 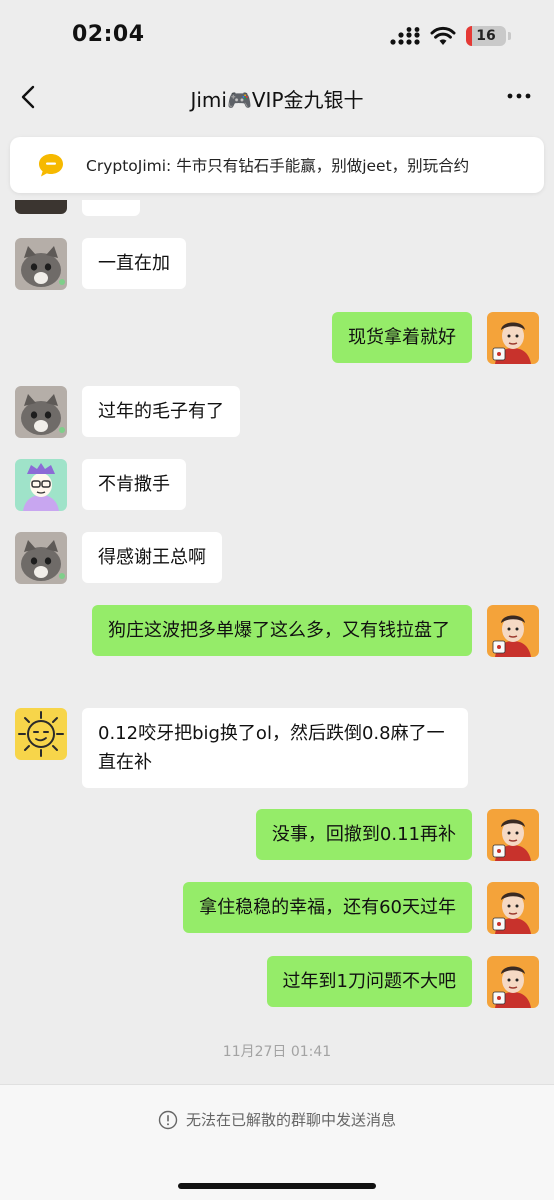 What do you see at coordinates (134, 263) in the screenshot?
I see `message-bubble: 一直在加` at bounding box center [134, 263].